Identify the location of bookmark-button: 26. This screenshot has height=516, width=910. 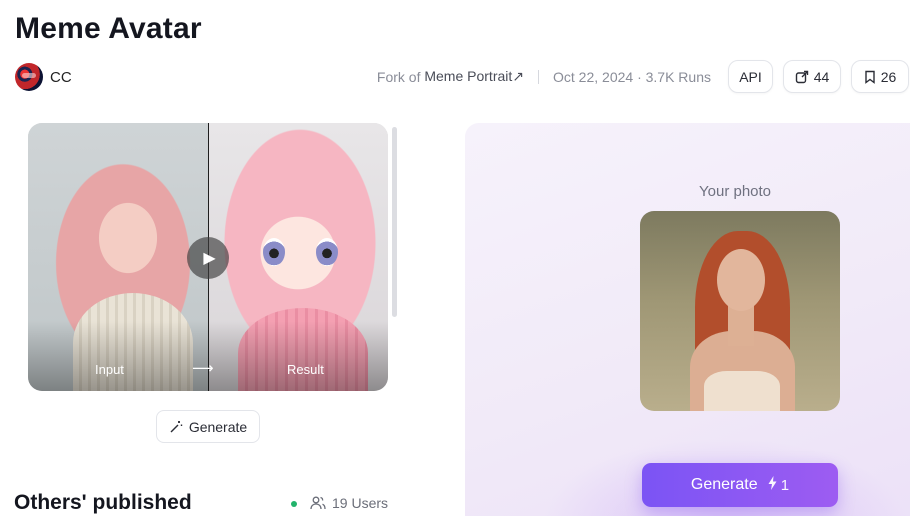
(880, 76).